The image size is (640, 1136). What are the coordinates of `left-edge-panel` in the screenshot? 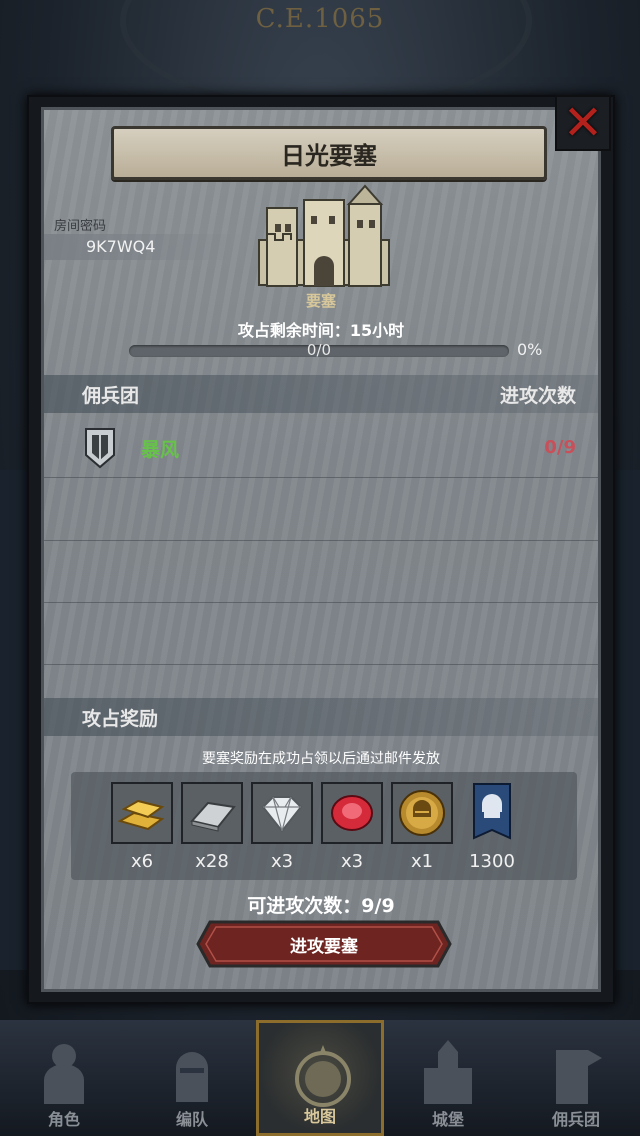 It's located at (14, 720).